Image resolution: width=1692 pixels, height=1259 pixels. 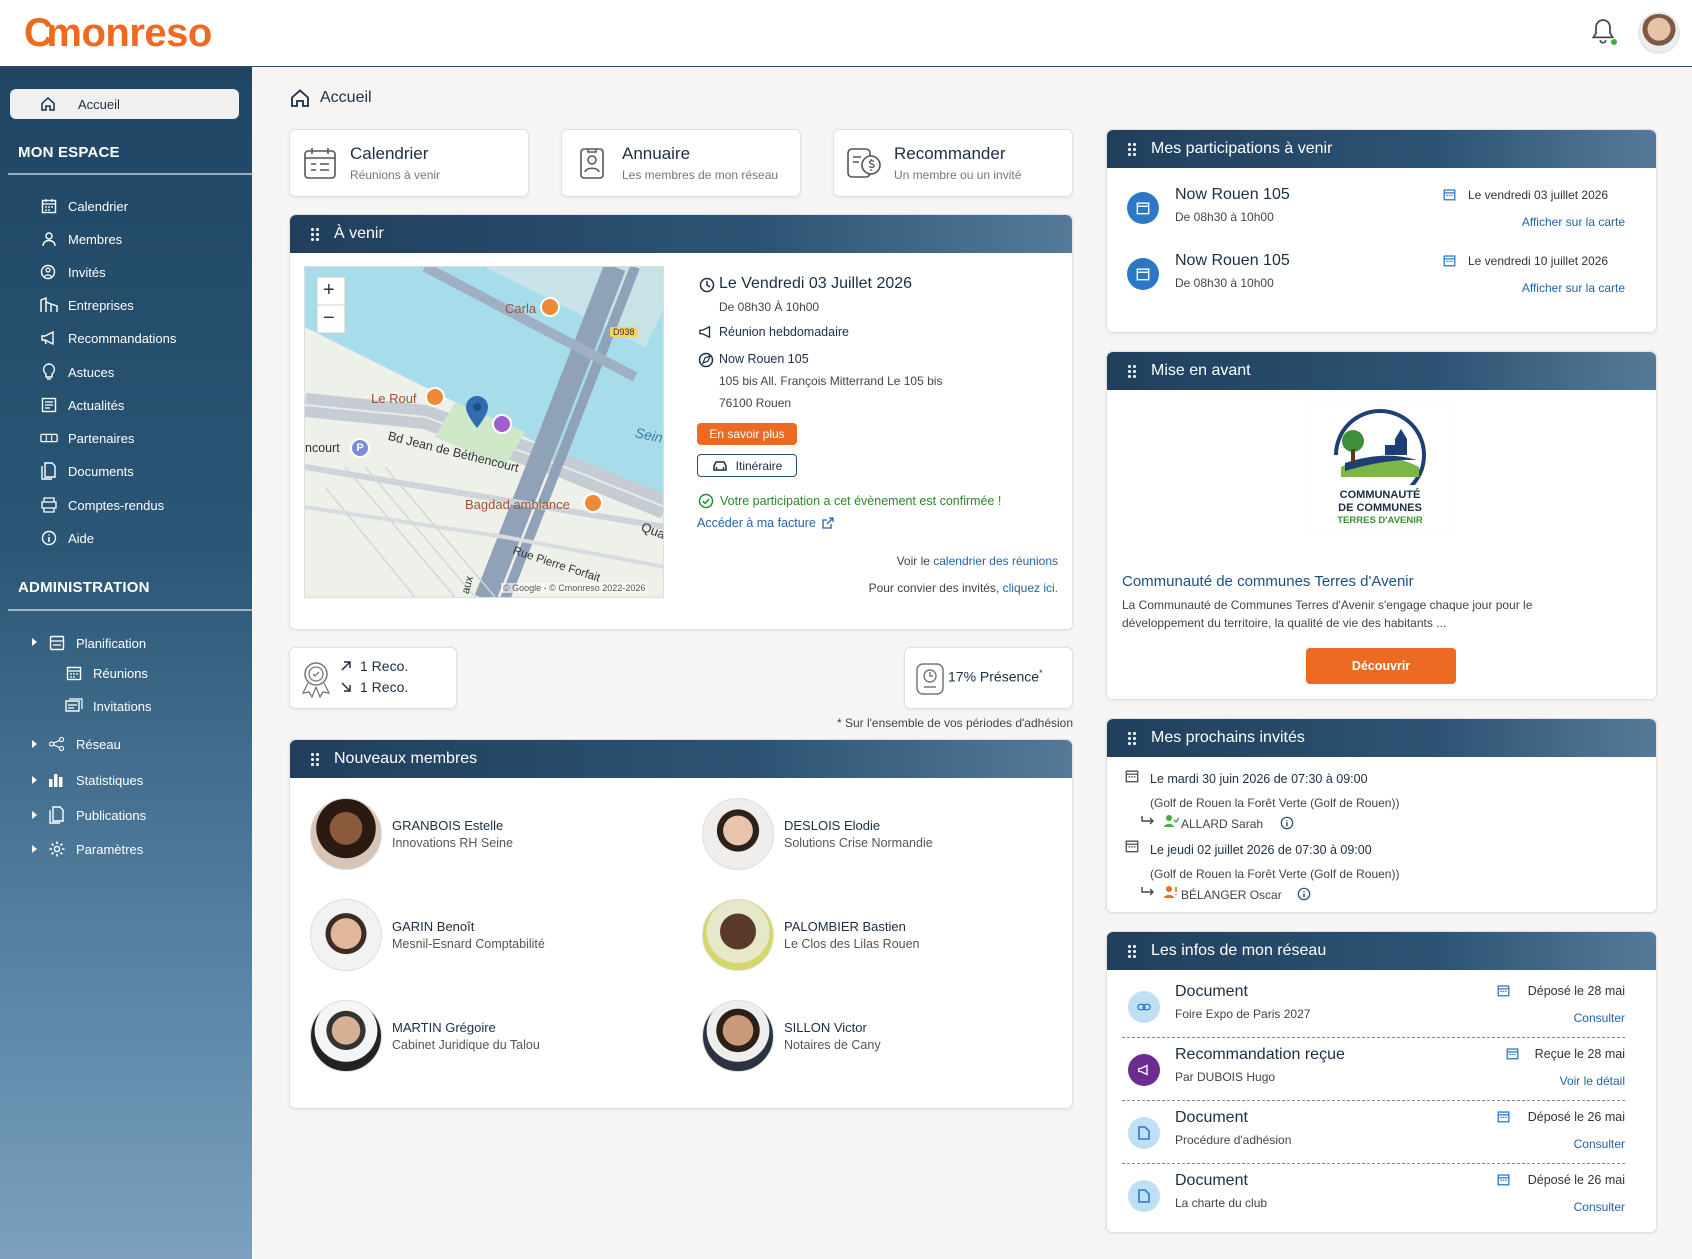 I want to click on meetings-calendar-link: calendrier des réunions, so click(x=995, y=561).